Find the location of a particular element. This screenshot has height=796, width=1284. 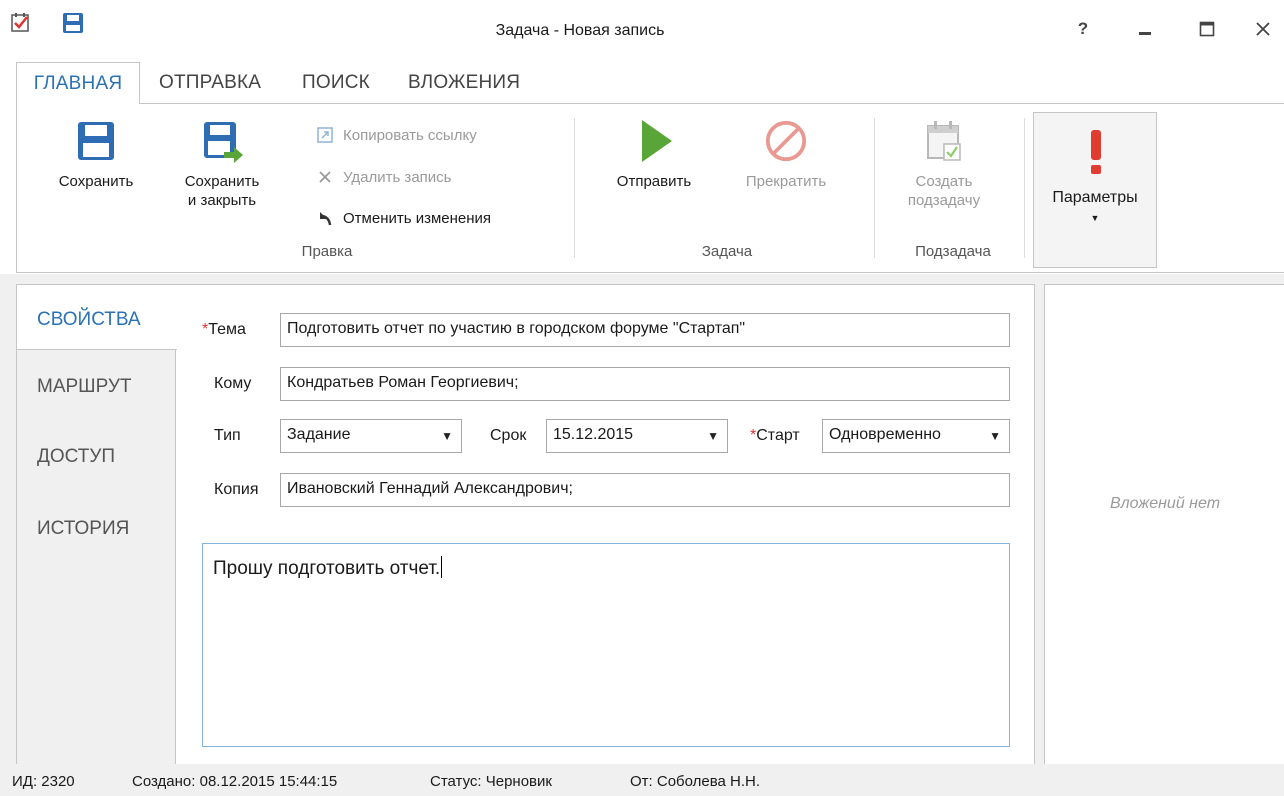

type-value: Задание is located at coordinates (319, 434).